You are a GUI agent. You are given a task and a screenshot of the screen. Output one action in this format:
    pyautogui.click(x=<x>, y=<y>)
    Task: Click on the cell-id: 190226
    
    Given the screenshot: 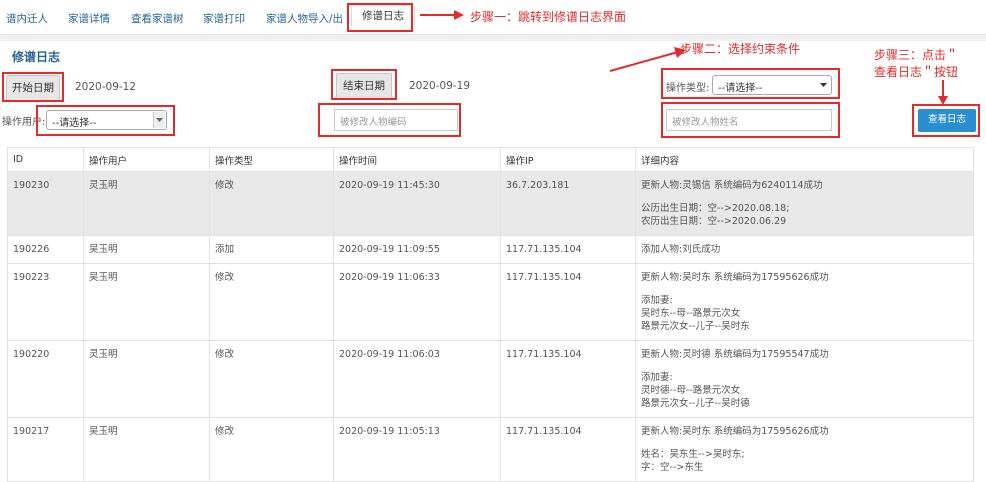 What is the action you would take?
    pyautogui.click(x=45, y=249)
    